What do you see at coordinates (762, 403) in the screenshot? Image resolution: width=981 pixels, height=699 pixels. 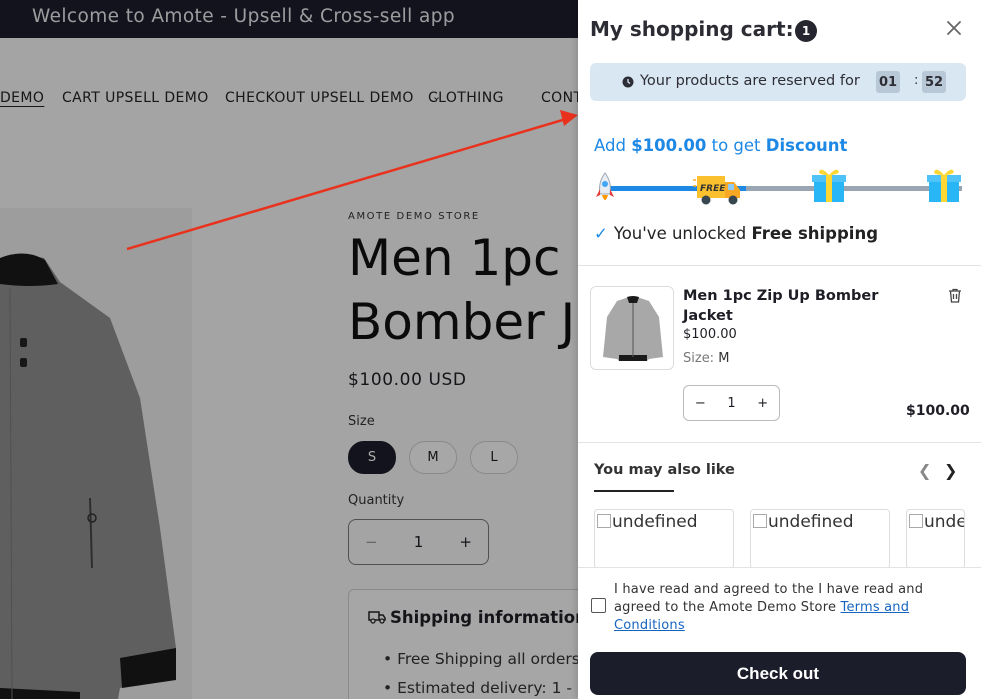 I see `cart-item-increase-button: +` at bounding box center [762, 403].